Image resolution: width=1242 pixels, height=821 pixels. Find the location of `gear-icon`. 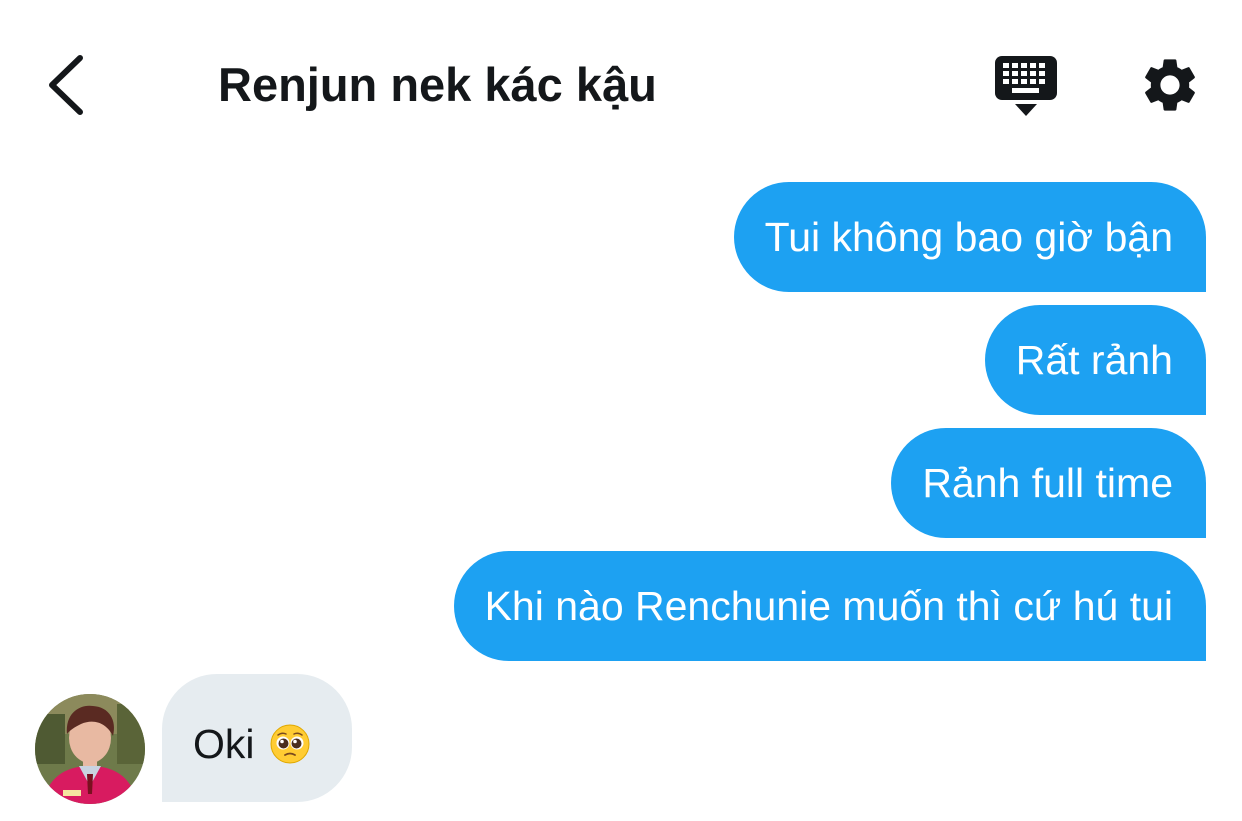

gear-icon is located at coordinates (1170, 85).